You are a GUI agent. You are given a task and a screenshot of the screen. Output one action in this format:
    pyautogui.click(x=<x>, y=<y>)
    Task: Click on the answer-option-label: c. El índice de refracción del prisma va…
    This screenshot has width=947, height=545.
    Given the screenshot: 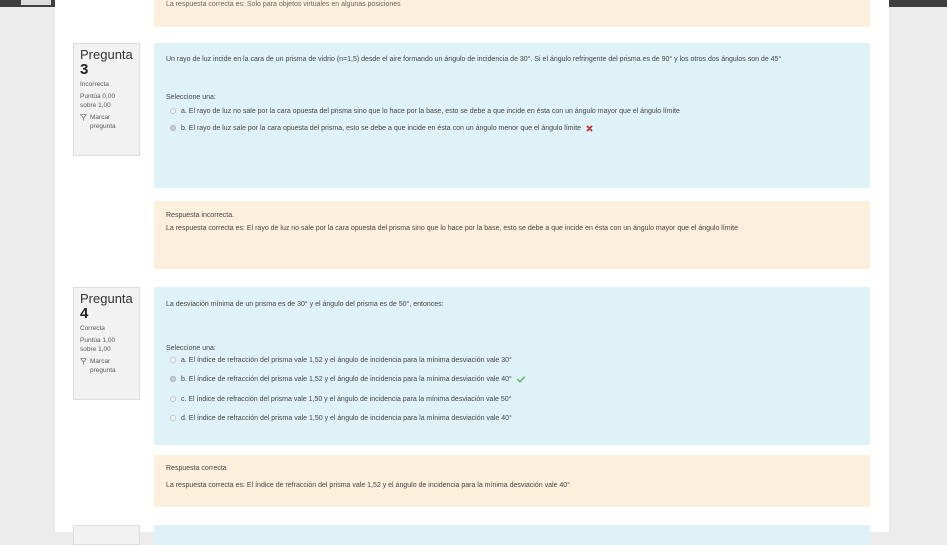 What is the action you would take?
    pyautogui.click(x=346, y=399)
    